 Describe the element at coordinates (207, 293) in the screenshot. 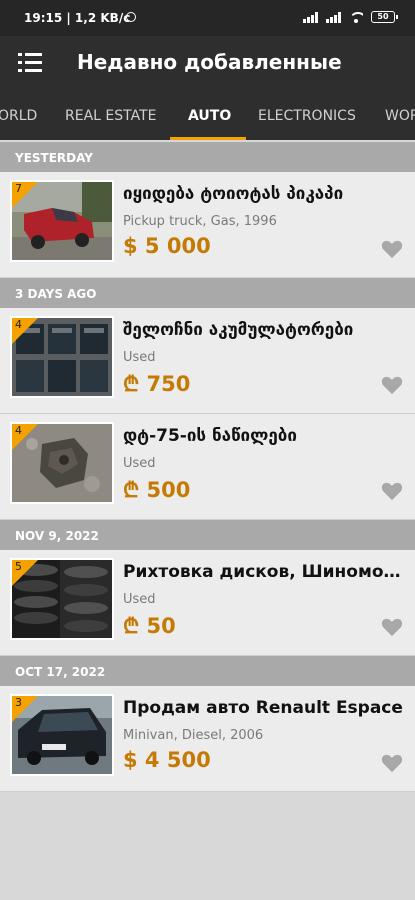

I see `section-header: 3 DAYS AGO` at that location.